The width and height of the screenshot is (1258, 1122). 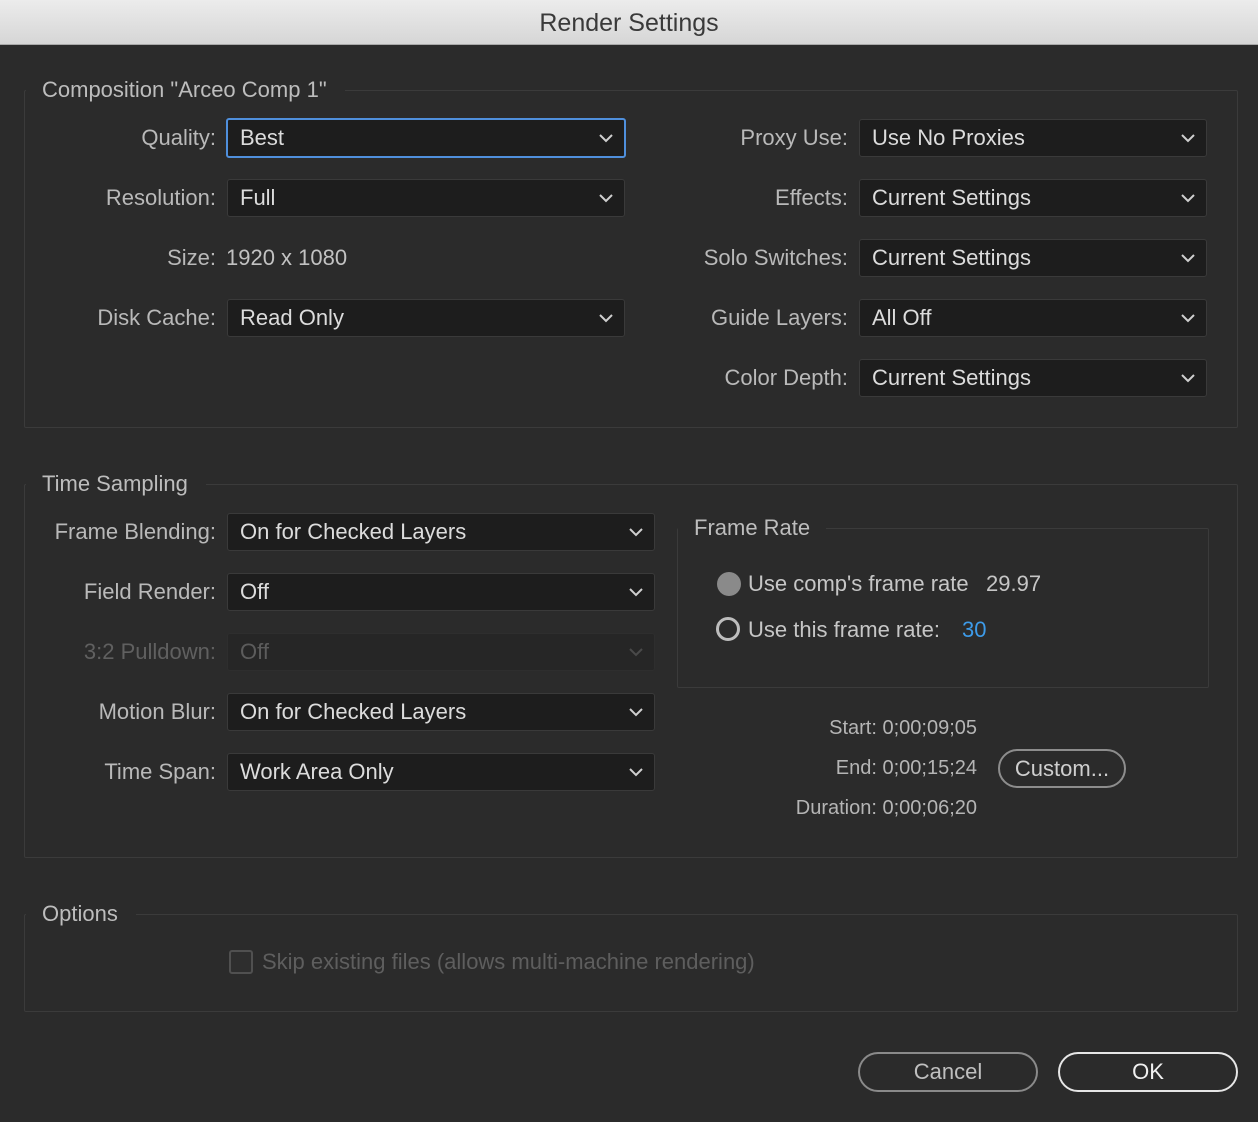 What do you see at coordinates (752, 528) in the screenshot?
I see `frame-rate-legend: Frame Rate` at bounding box center [752, 528].